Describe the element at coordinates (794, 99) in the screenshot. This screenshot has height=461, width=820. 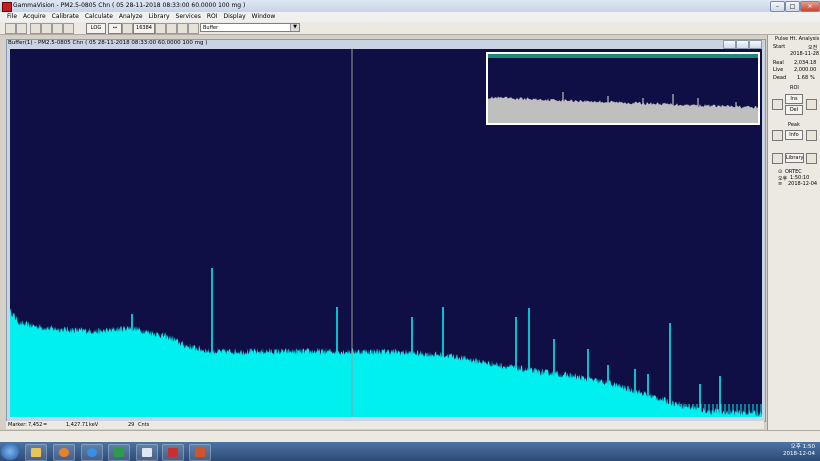
I see `roi-insert-button: Ins` at that location.